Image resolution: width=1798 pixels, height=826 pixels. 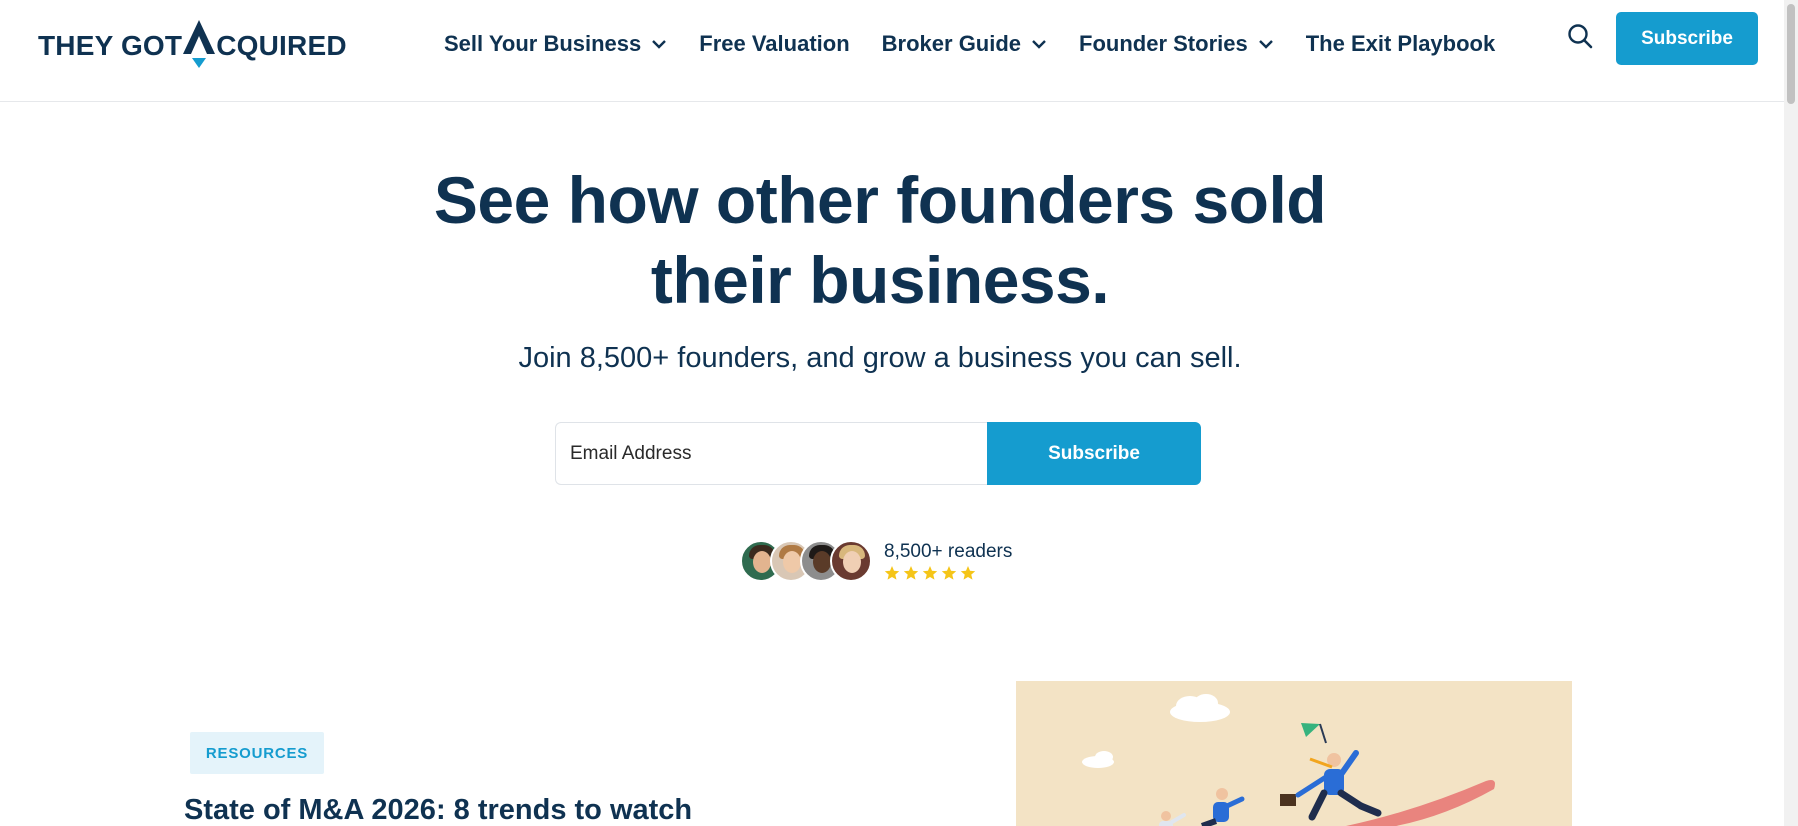 I want to click on scrollbar, so click(x=1791, y=413).